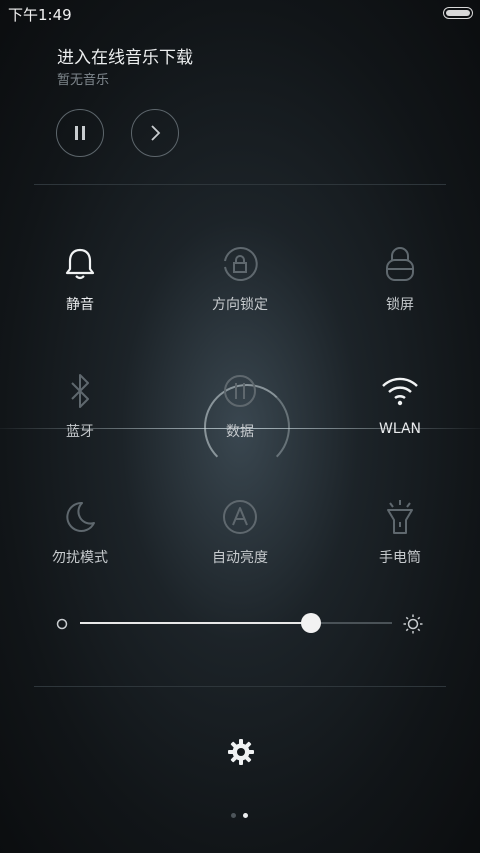 This screenshot has width=480, height=853. What do you see at coordinates (240, 686) in the screenshot?
I see `divider-bottom` at bounding box center [240, 686].